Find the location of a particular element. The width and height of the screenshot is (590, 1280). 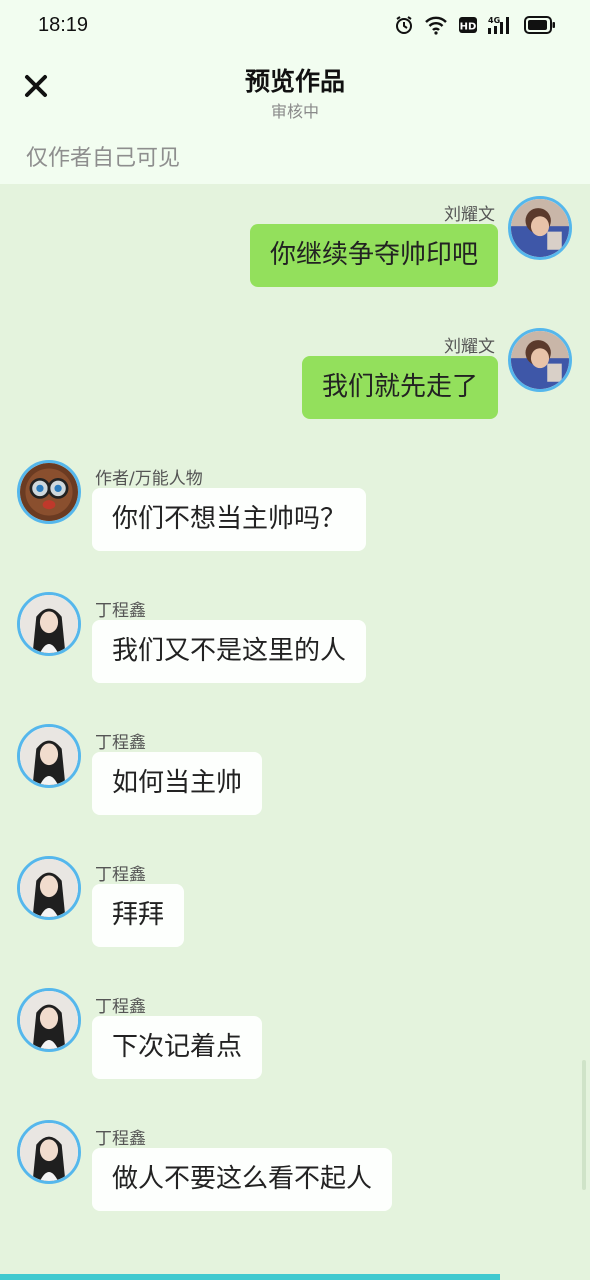

status-icons: HD 4G is located at coordinates (475, 25).